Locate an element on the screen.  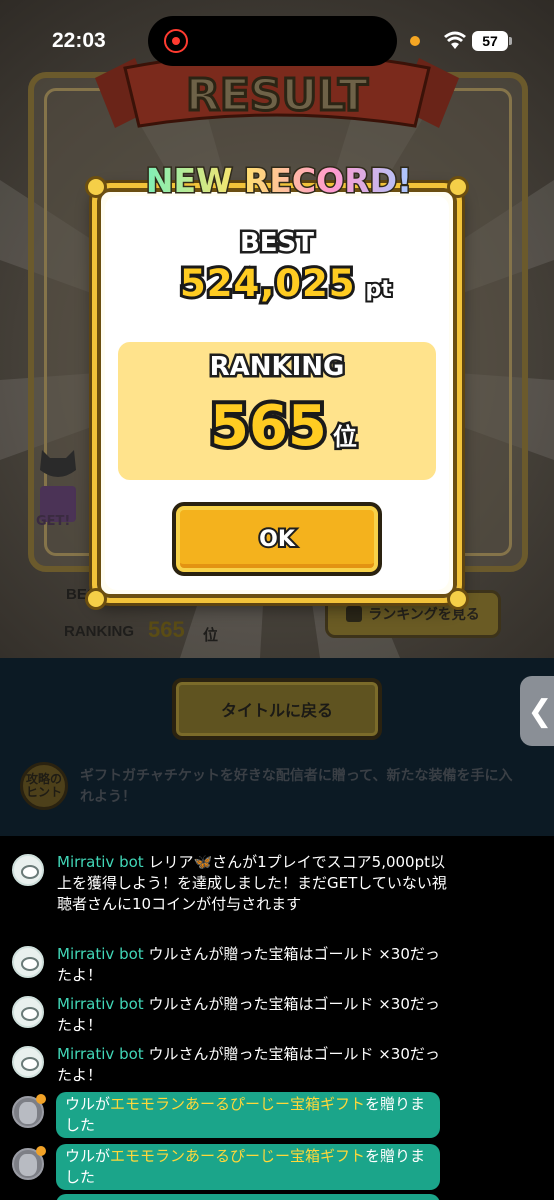
best-unit: pt is located at coordinates (379, 289).